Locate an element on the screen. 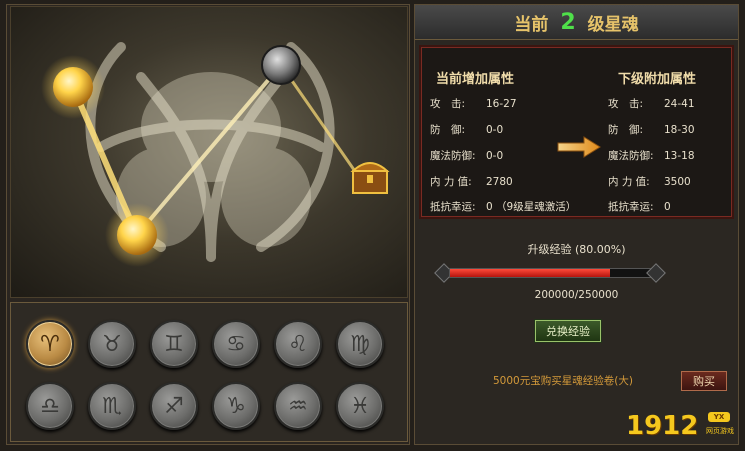 This screenshot has width=745, height=451. capricorn-icon: ♑ is located at coordinates (236, 406).